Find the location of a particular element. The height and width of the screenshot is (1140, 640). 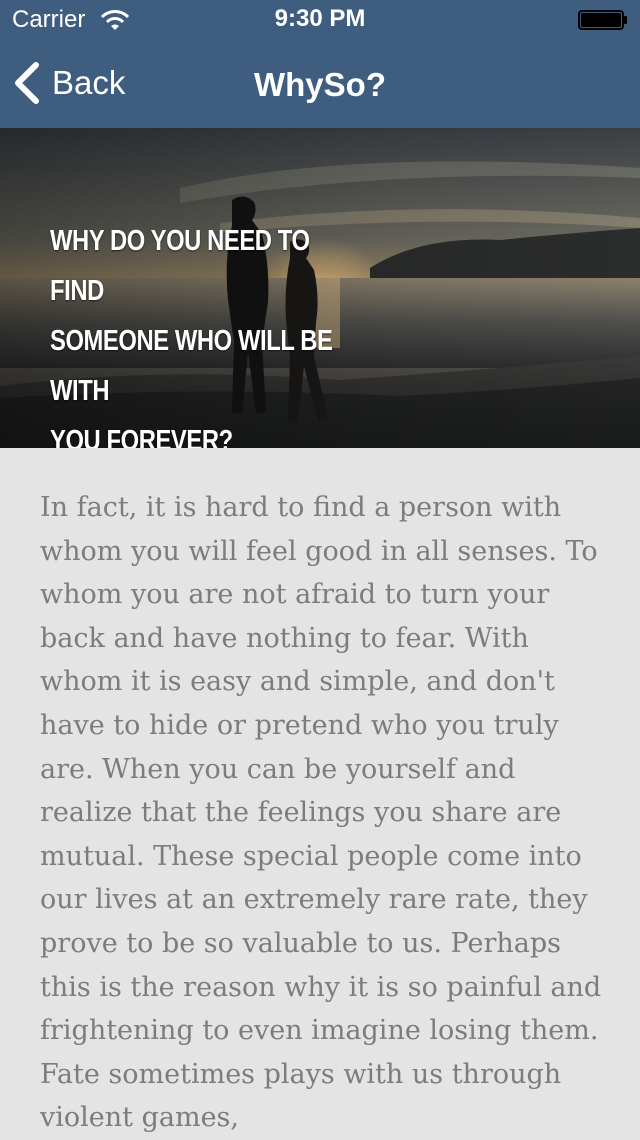

top-bar: Carrier 9:30 PM Back WhySo? is located at coordinates (320, 64).